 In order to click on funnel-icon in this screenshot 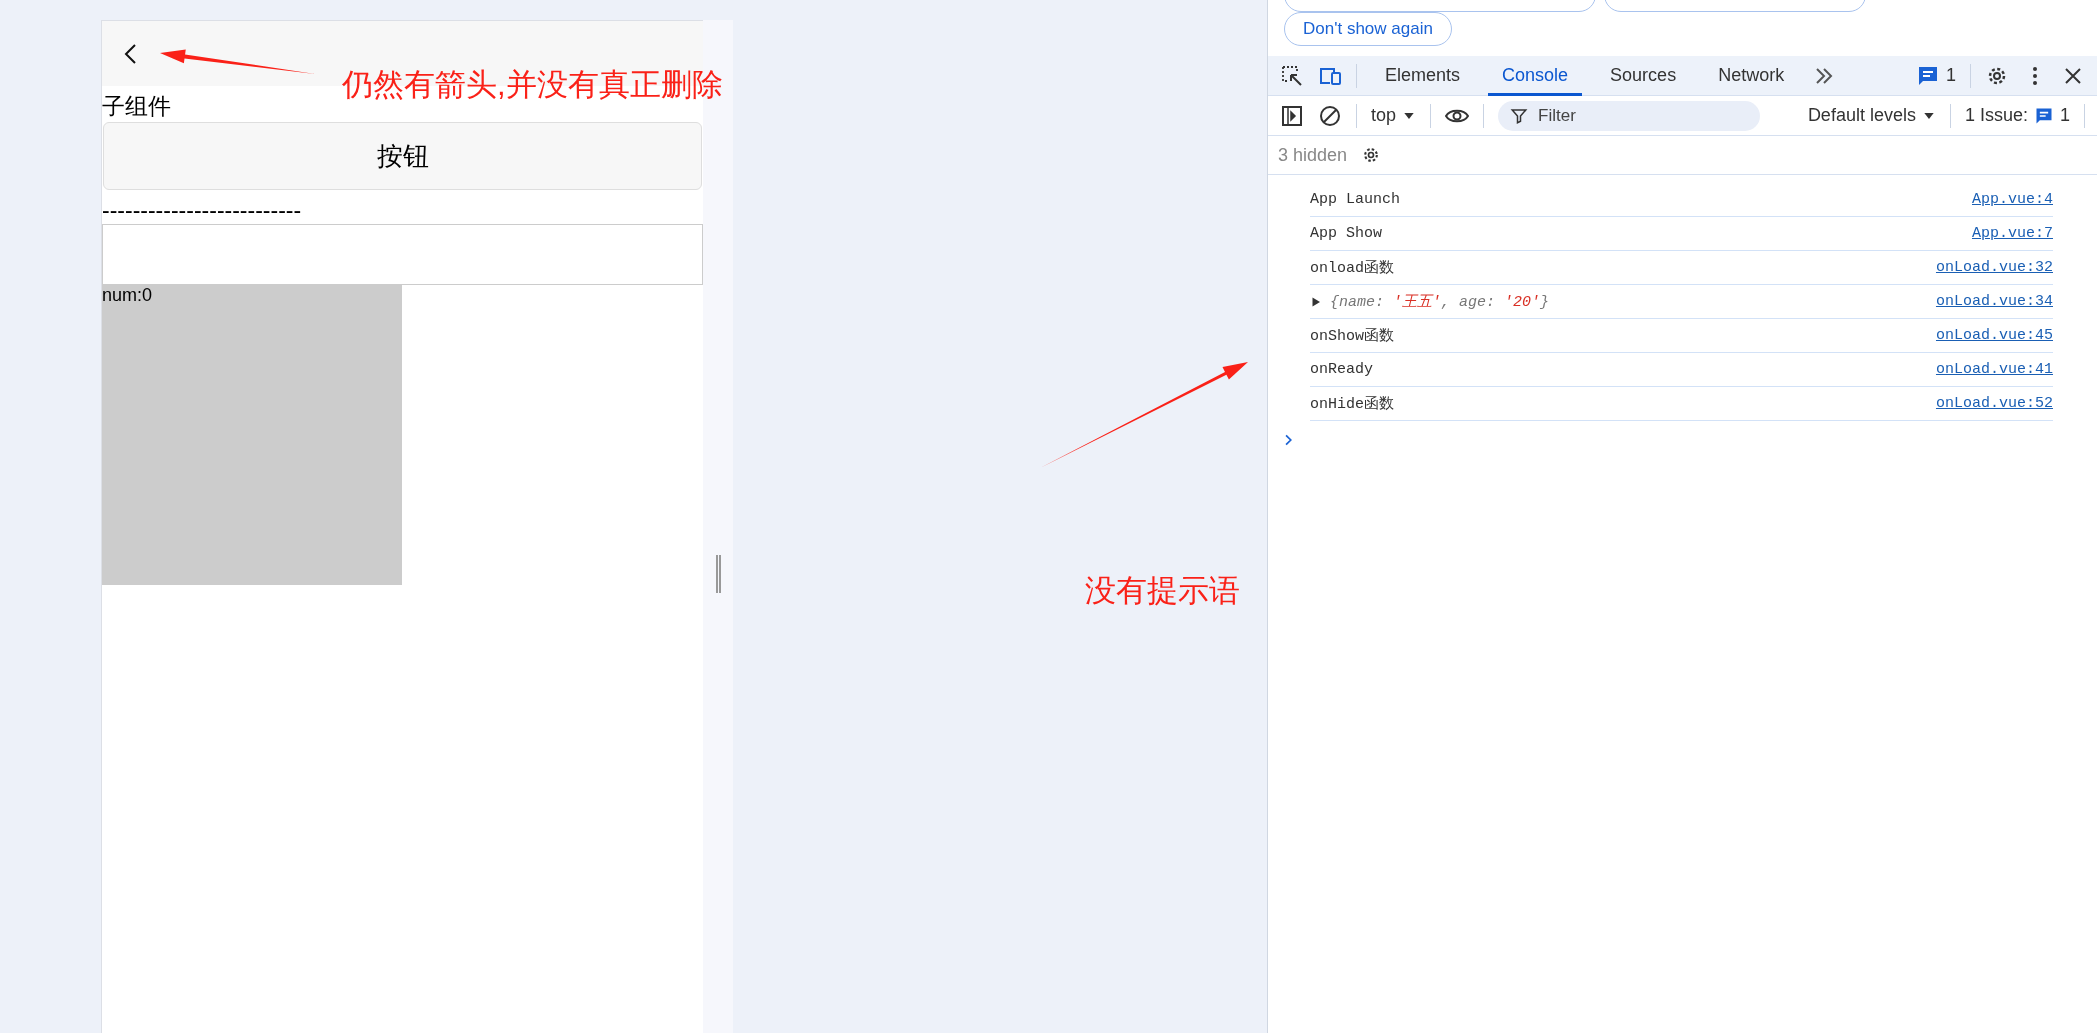, I will do `click(1519, 115)`.